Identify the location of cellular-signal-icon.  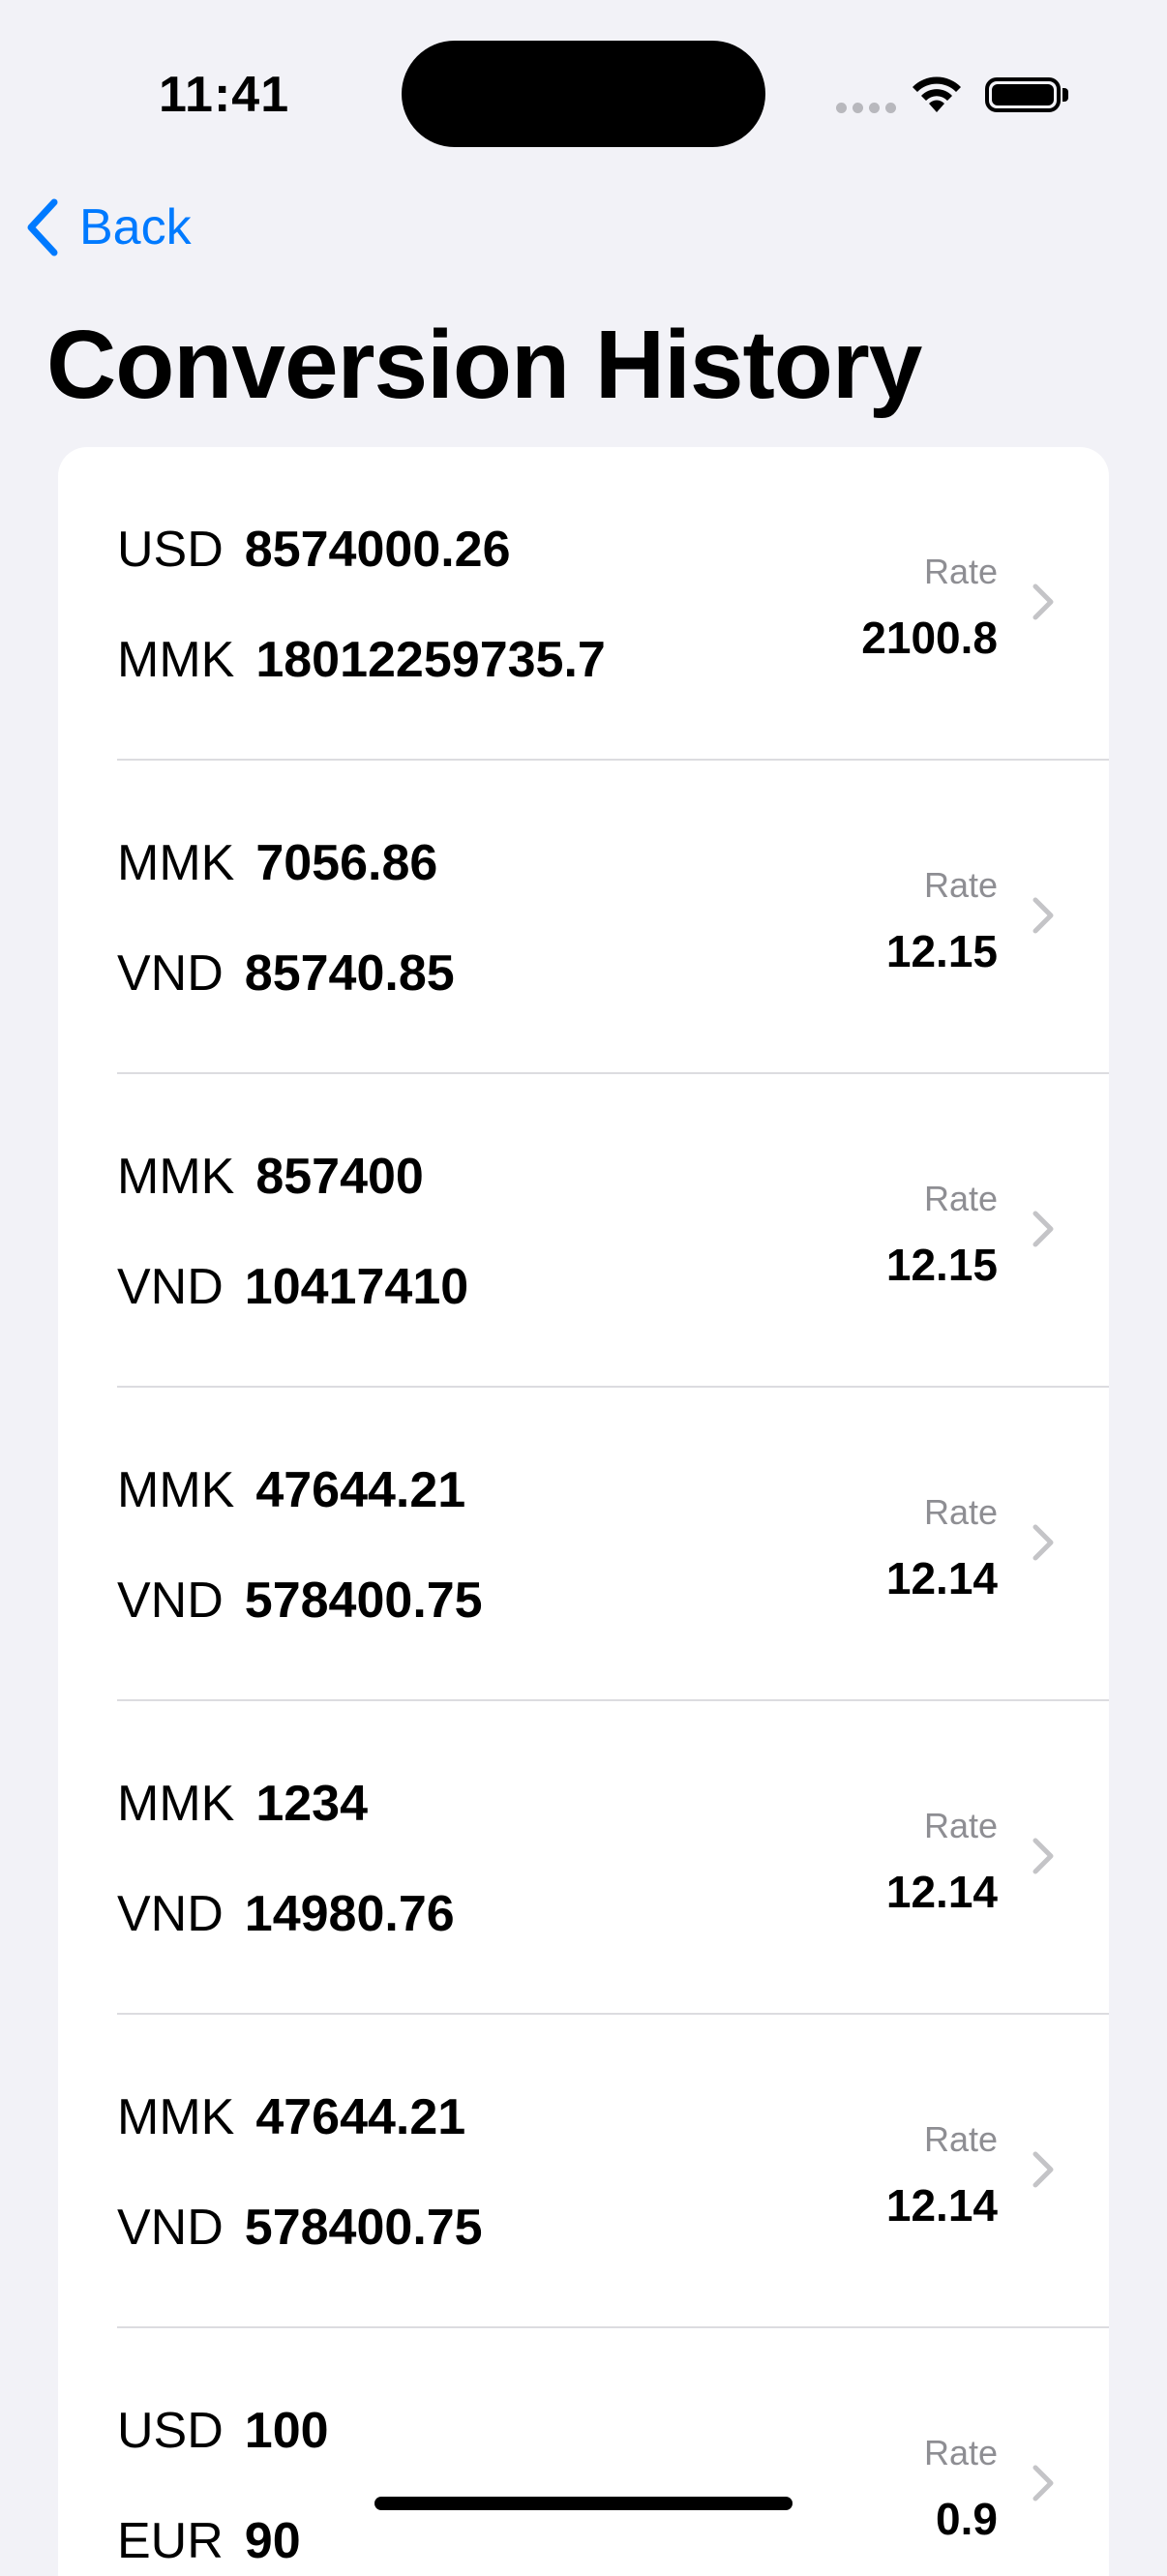
(866, 108).